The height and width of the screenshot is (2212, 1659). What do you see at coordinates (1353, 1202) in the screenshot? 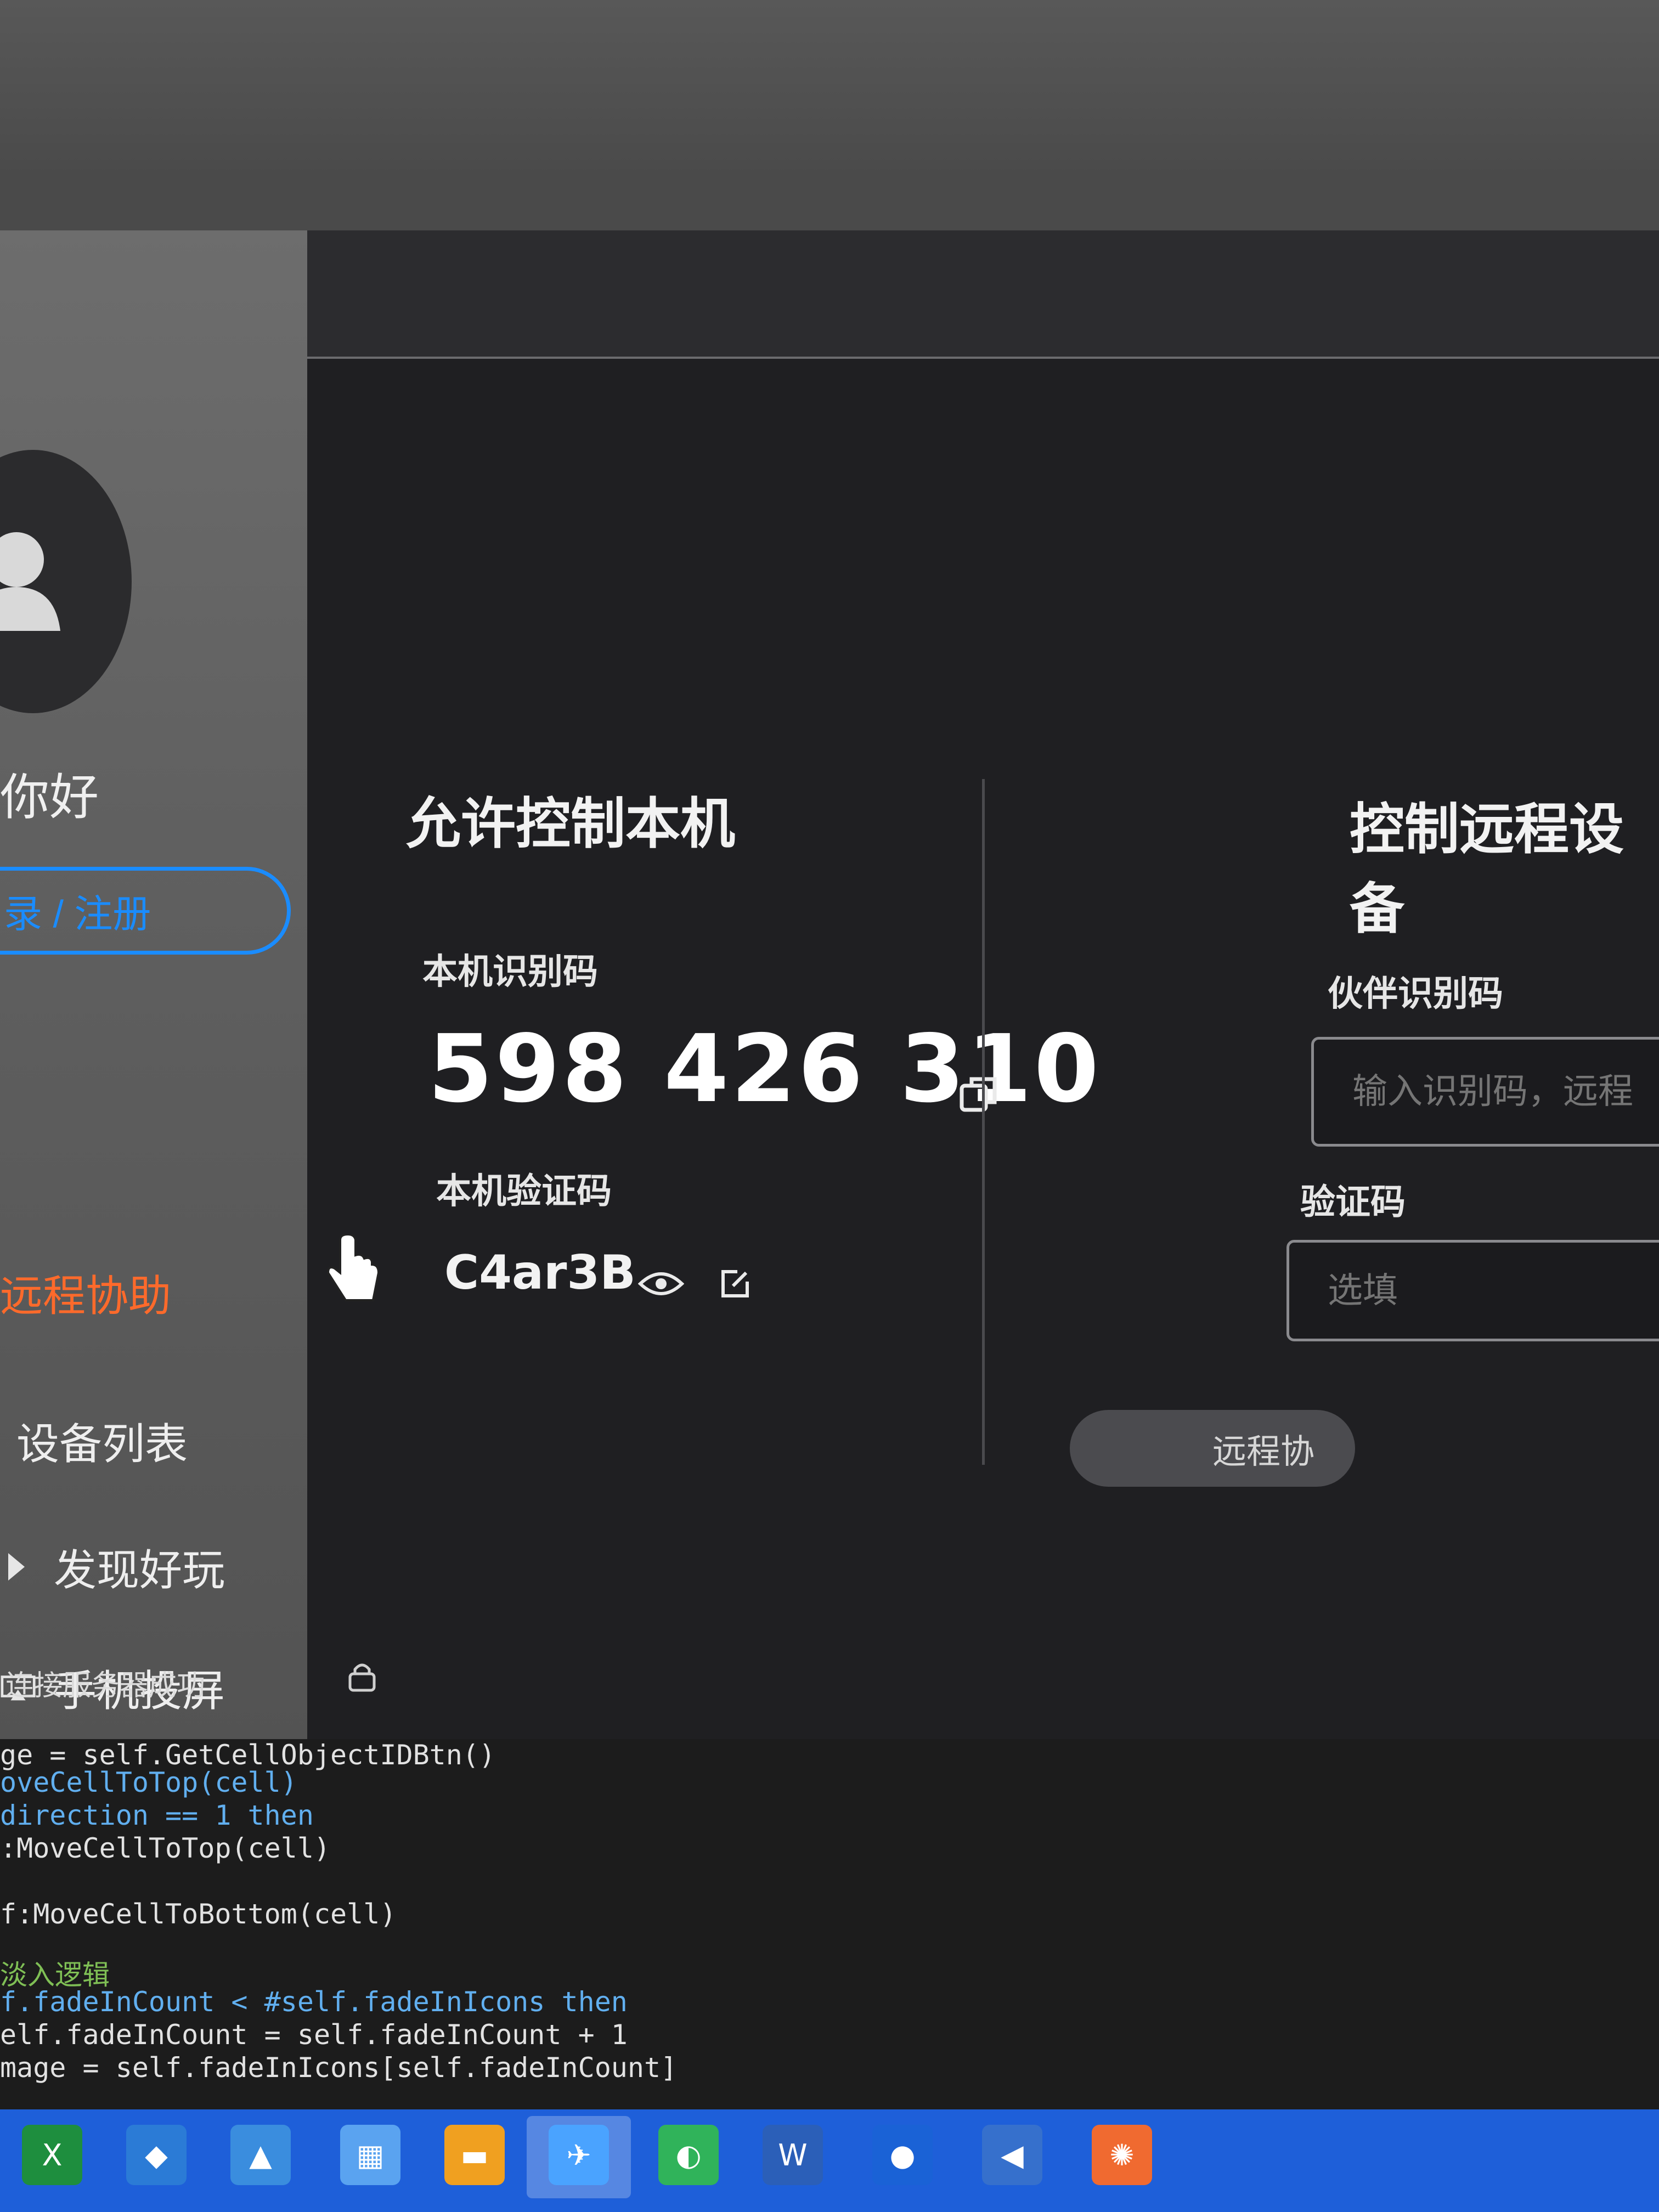
I see `verify-code-input-label: 验证码` at bounding box center [1353, 1202].